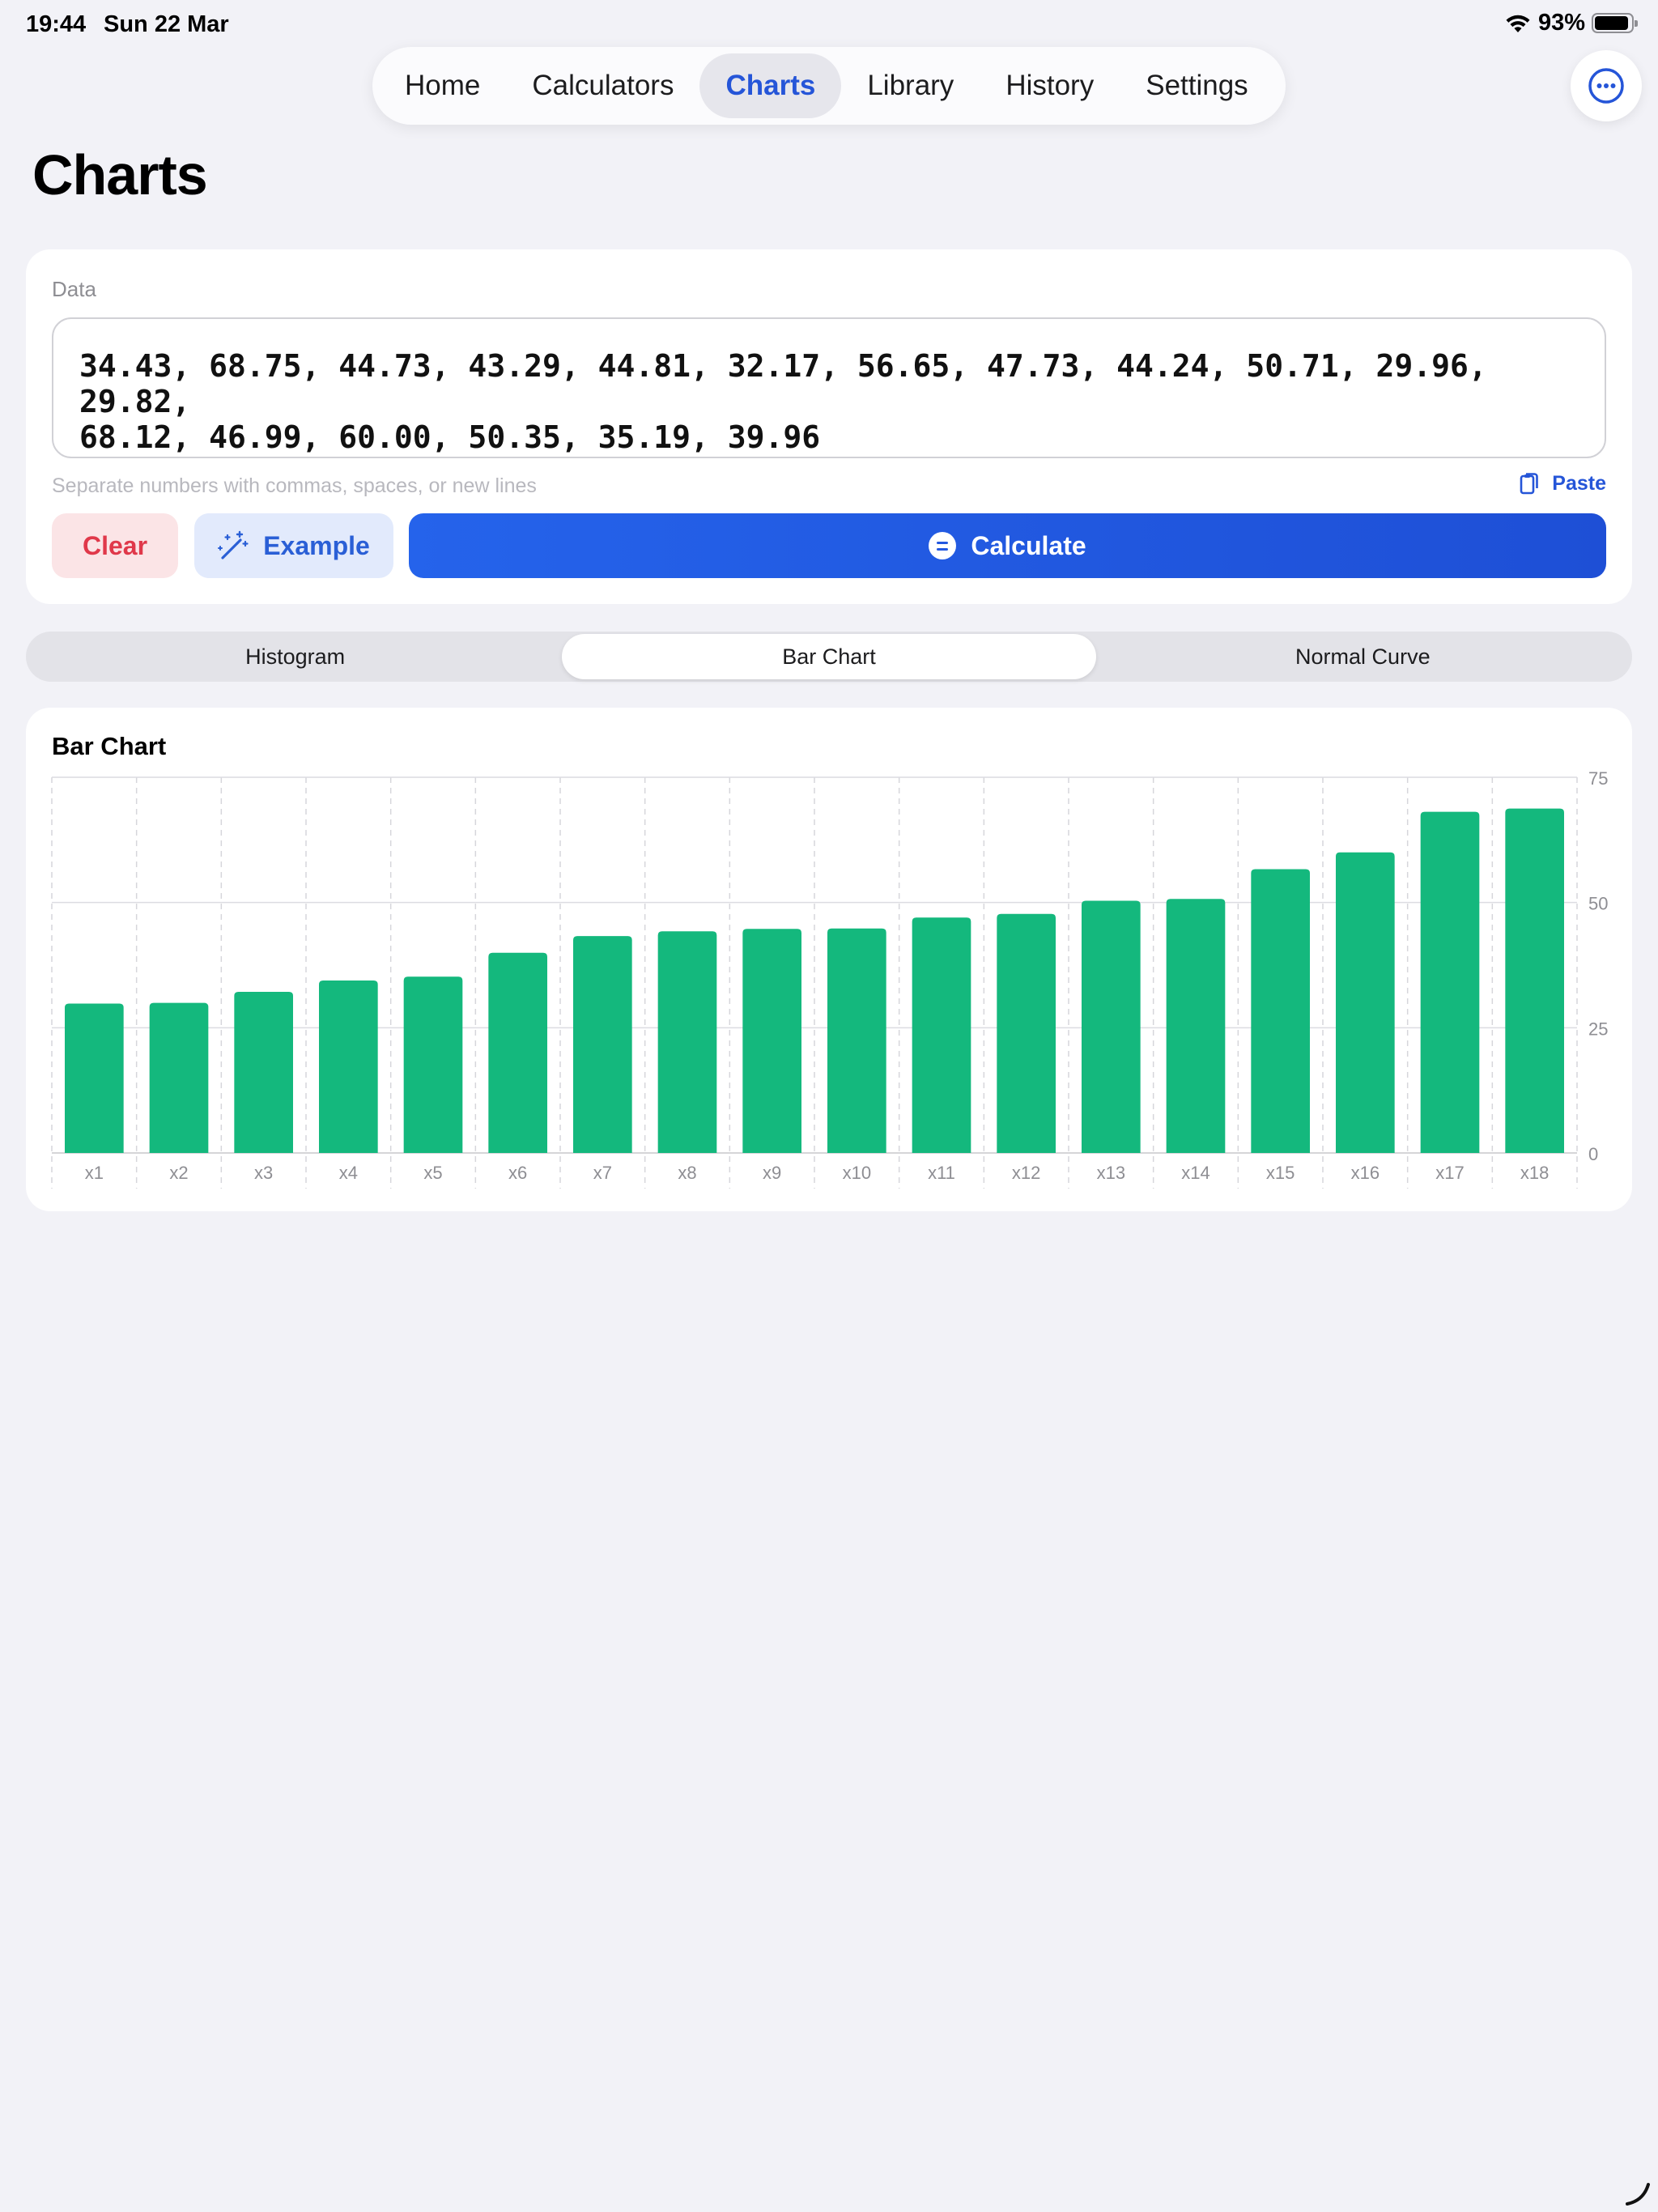 This screenshot has height=2212, width=1658. Describe the element at coordinates (94, 1173) in the screenshot. I see `x-tick-label: x1` at that location.